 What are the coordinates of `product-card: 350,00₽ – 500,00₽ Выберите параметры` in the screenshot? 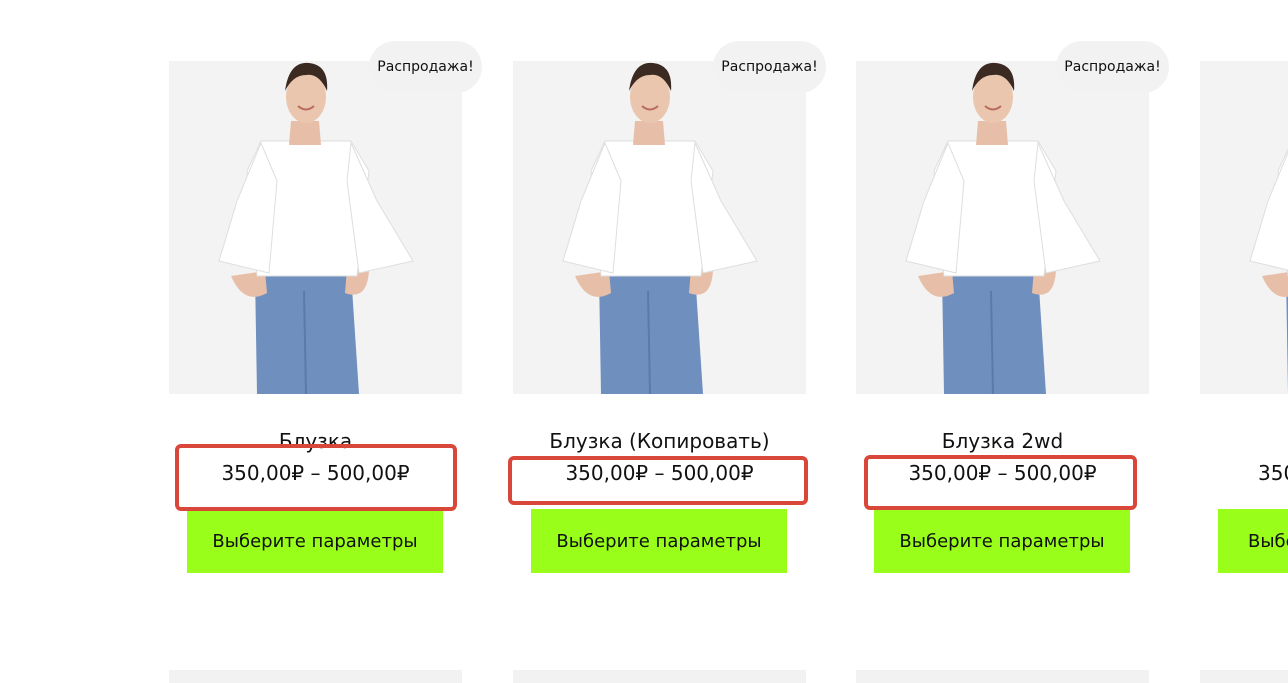 It's located at (1244, 341).